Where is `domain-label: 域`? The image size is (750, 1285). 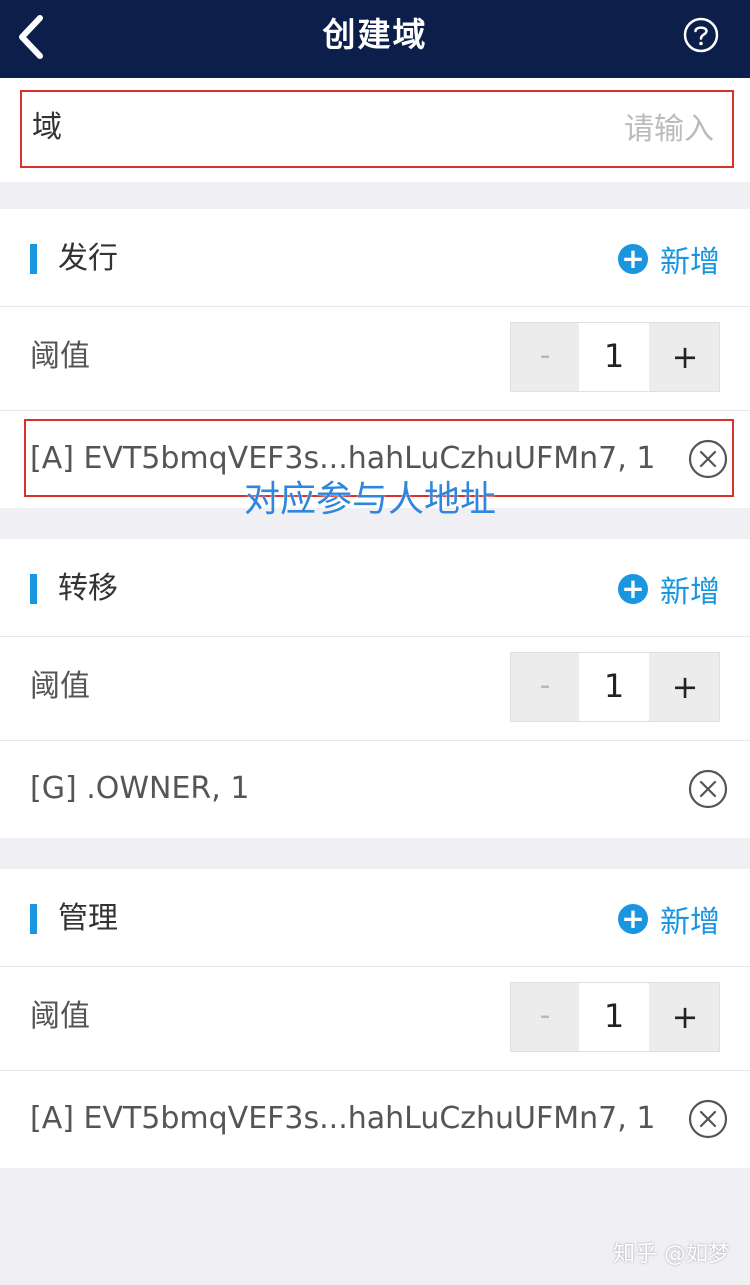
domain-label: 域 is located at coordinates (47, 127).